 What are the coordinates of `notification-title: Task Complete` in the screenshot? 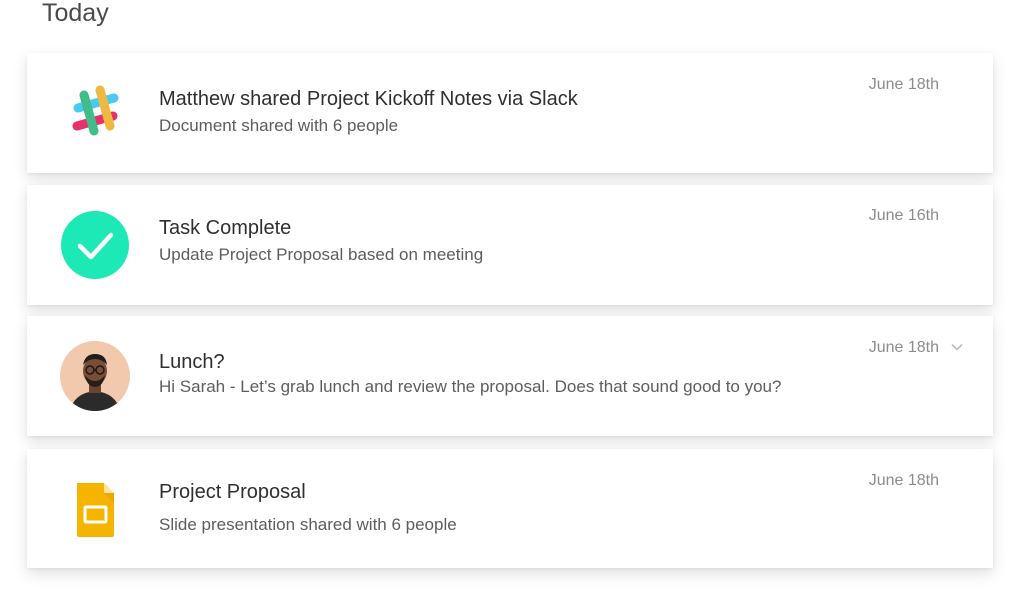 It's located at (225, 228).